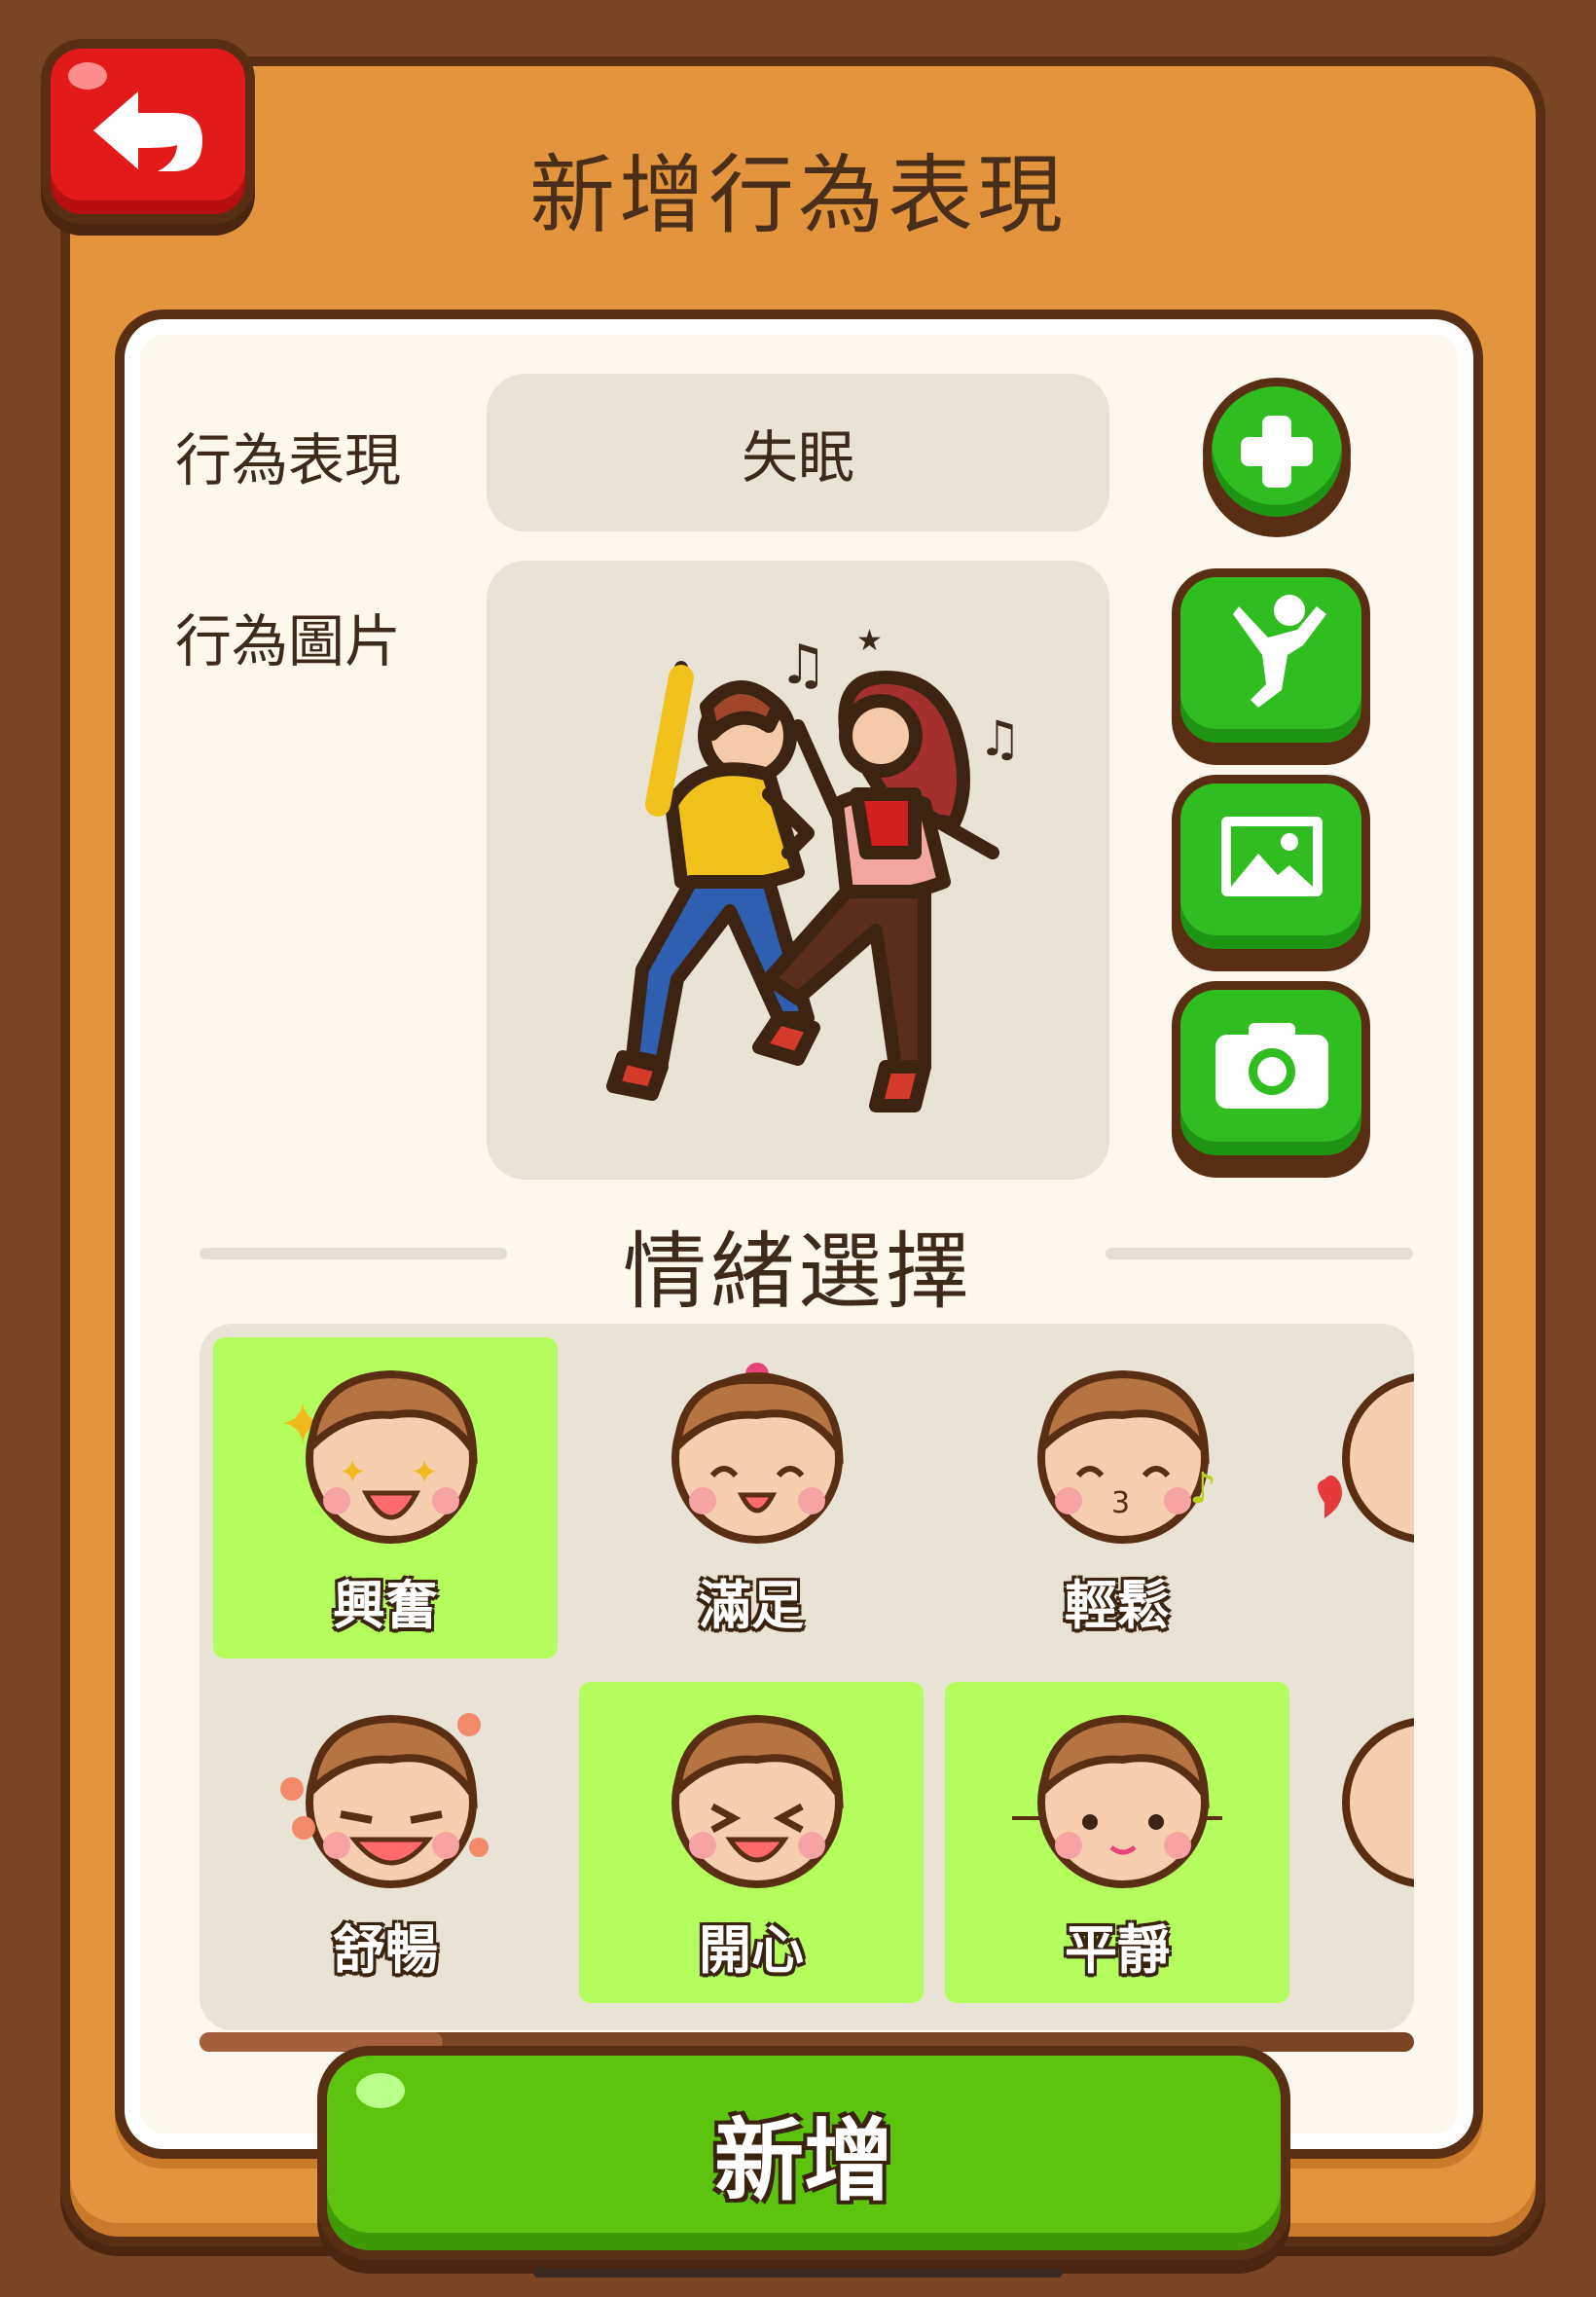 This screenshot has height=2297, width=1596. I want to click on gallery-button, so click(1271, 866).